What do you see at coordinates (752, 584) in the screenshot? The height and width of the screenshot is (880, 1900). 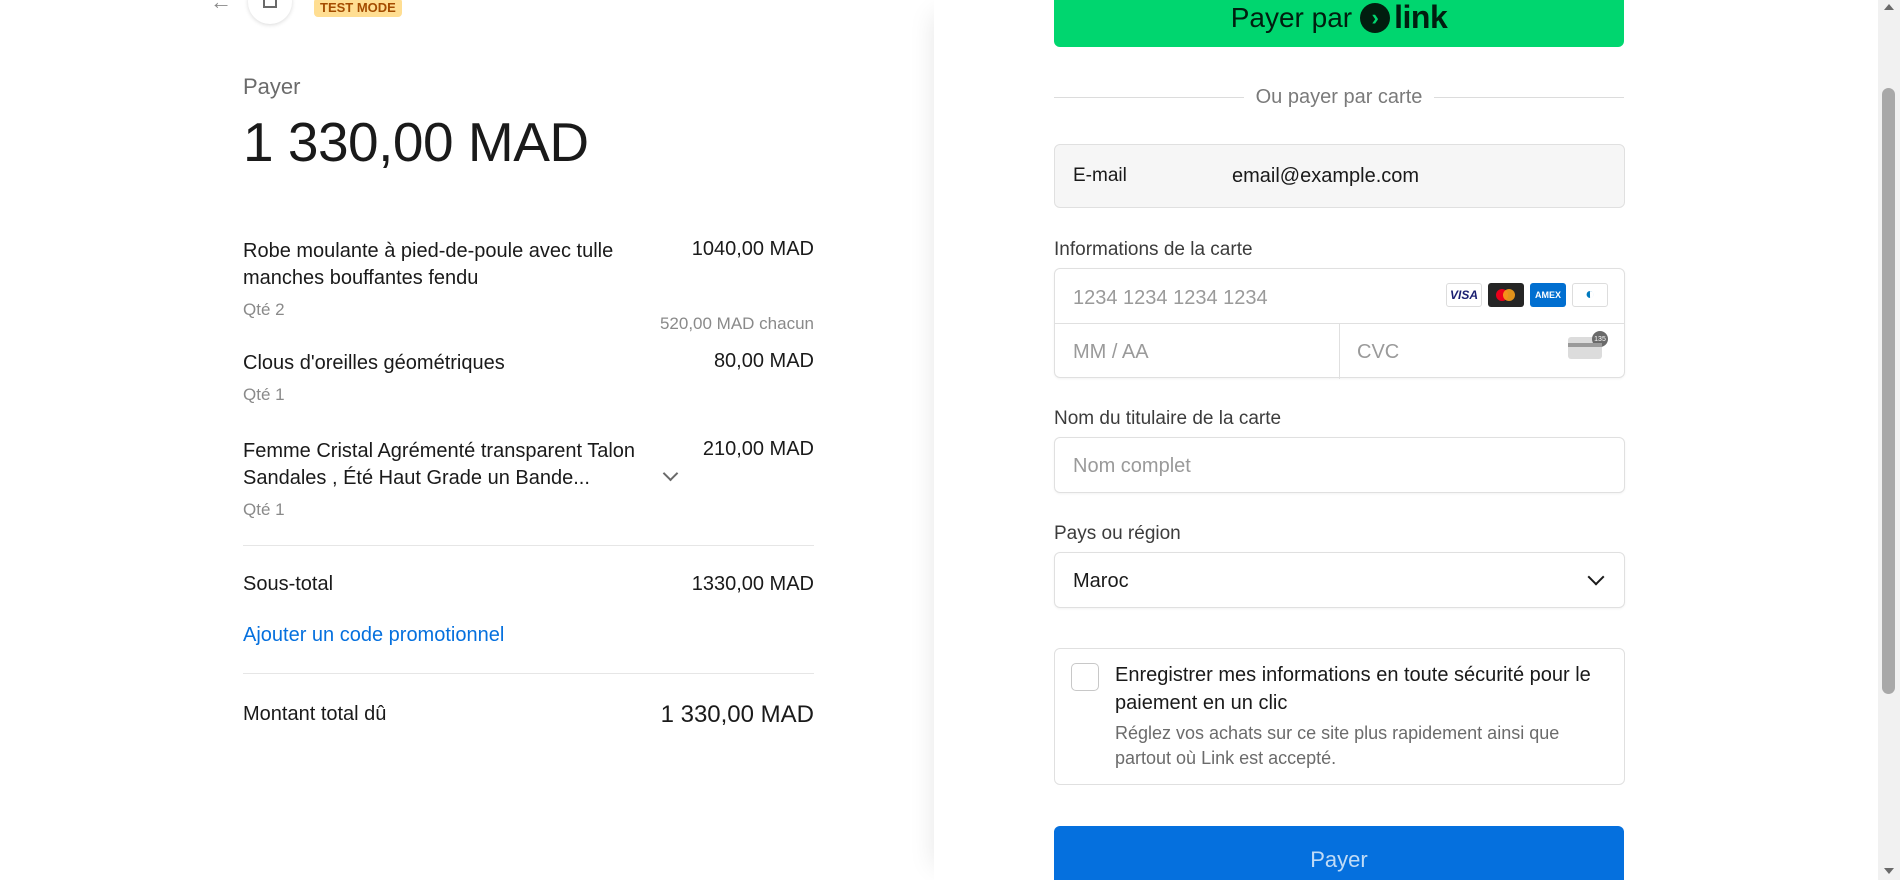 I see `subtotal-value: 1330,00 MAD` at bounding box center [752, 584].